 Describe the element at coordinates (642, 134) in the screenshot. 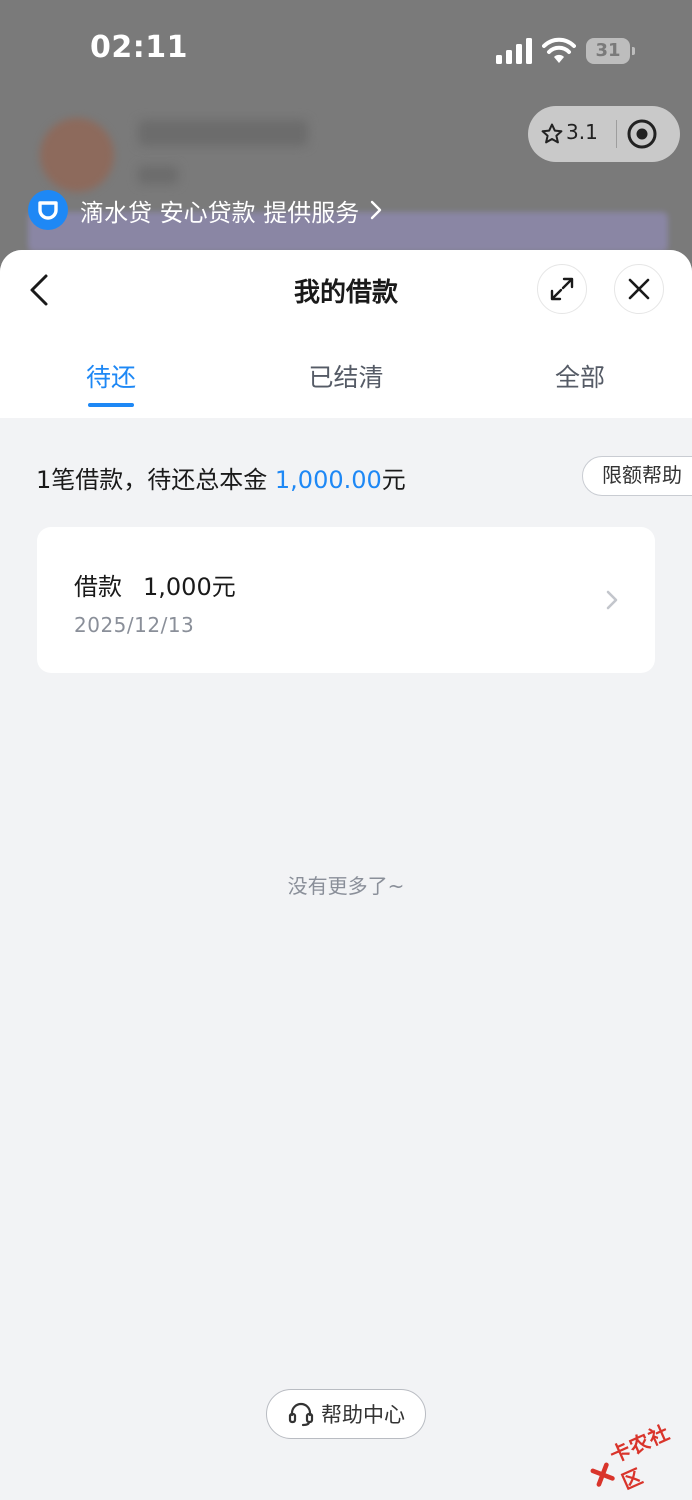

I see `record-target-icon` at that location.